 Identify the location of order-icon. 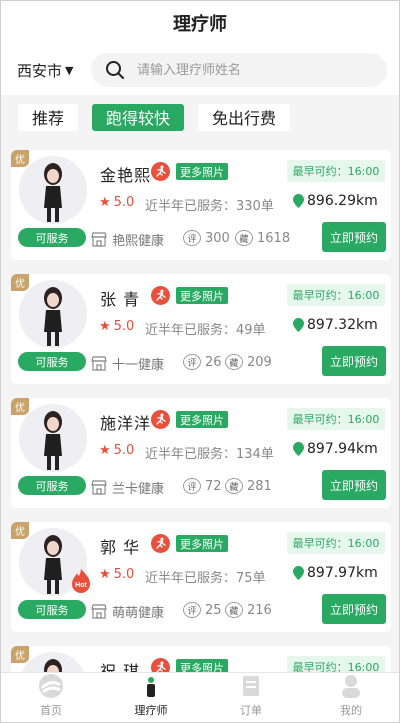
(251, 686).